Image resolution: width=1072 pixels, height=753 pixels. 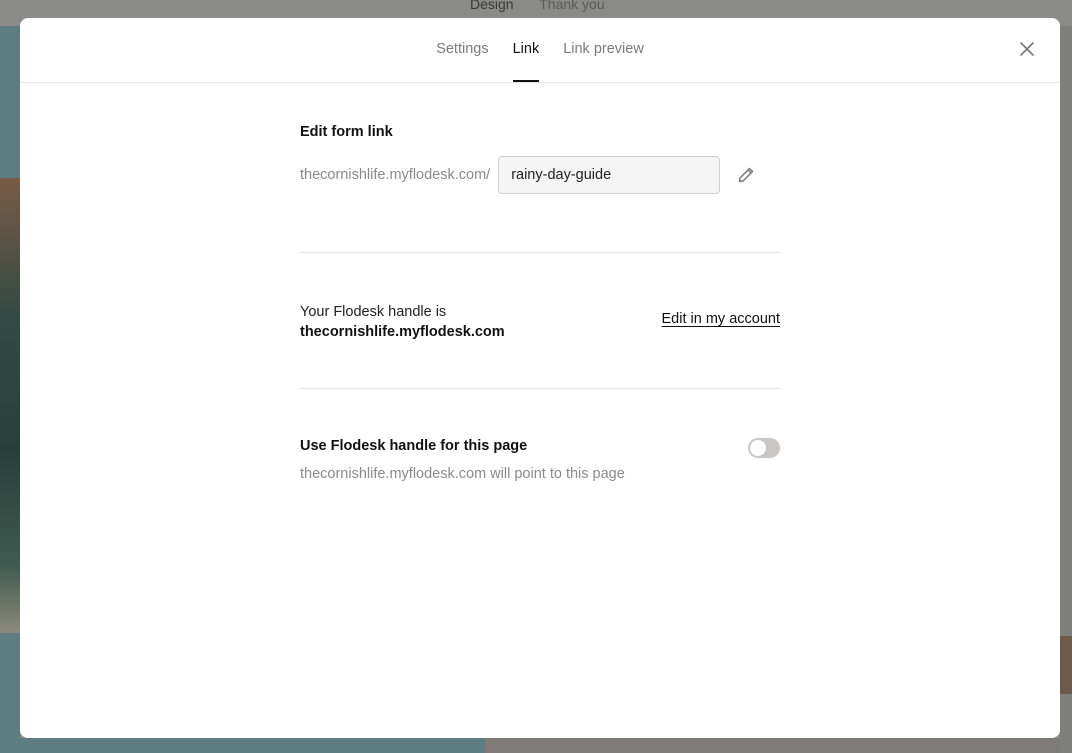 I want to click on use-handle-toggle, so click(x=764, y=448).